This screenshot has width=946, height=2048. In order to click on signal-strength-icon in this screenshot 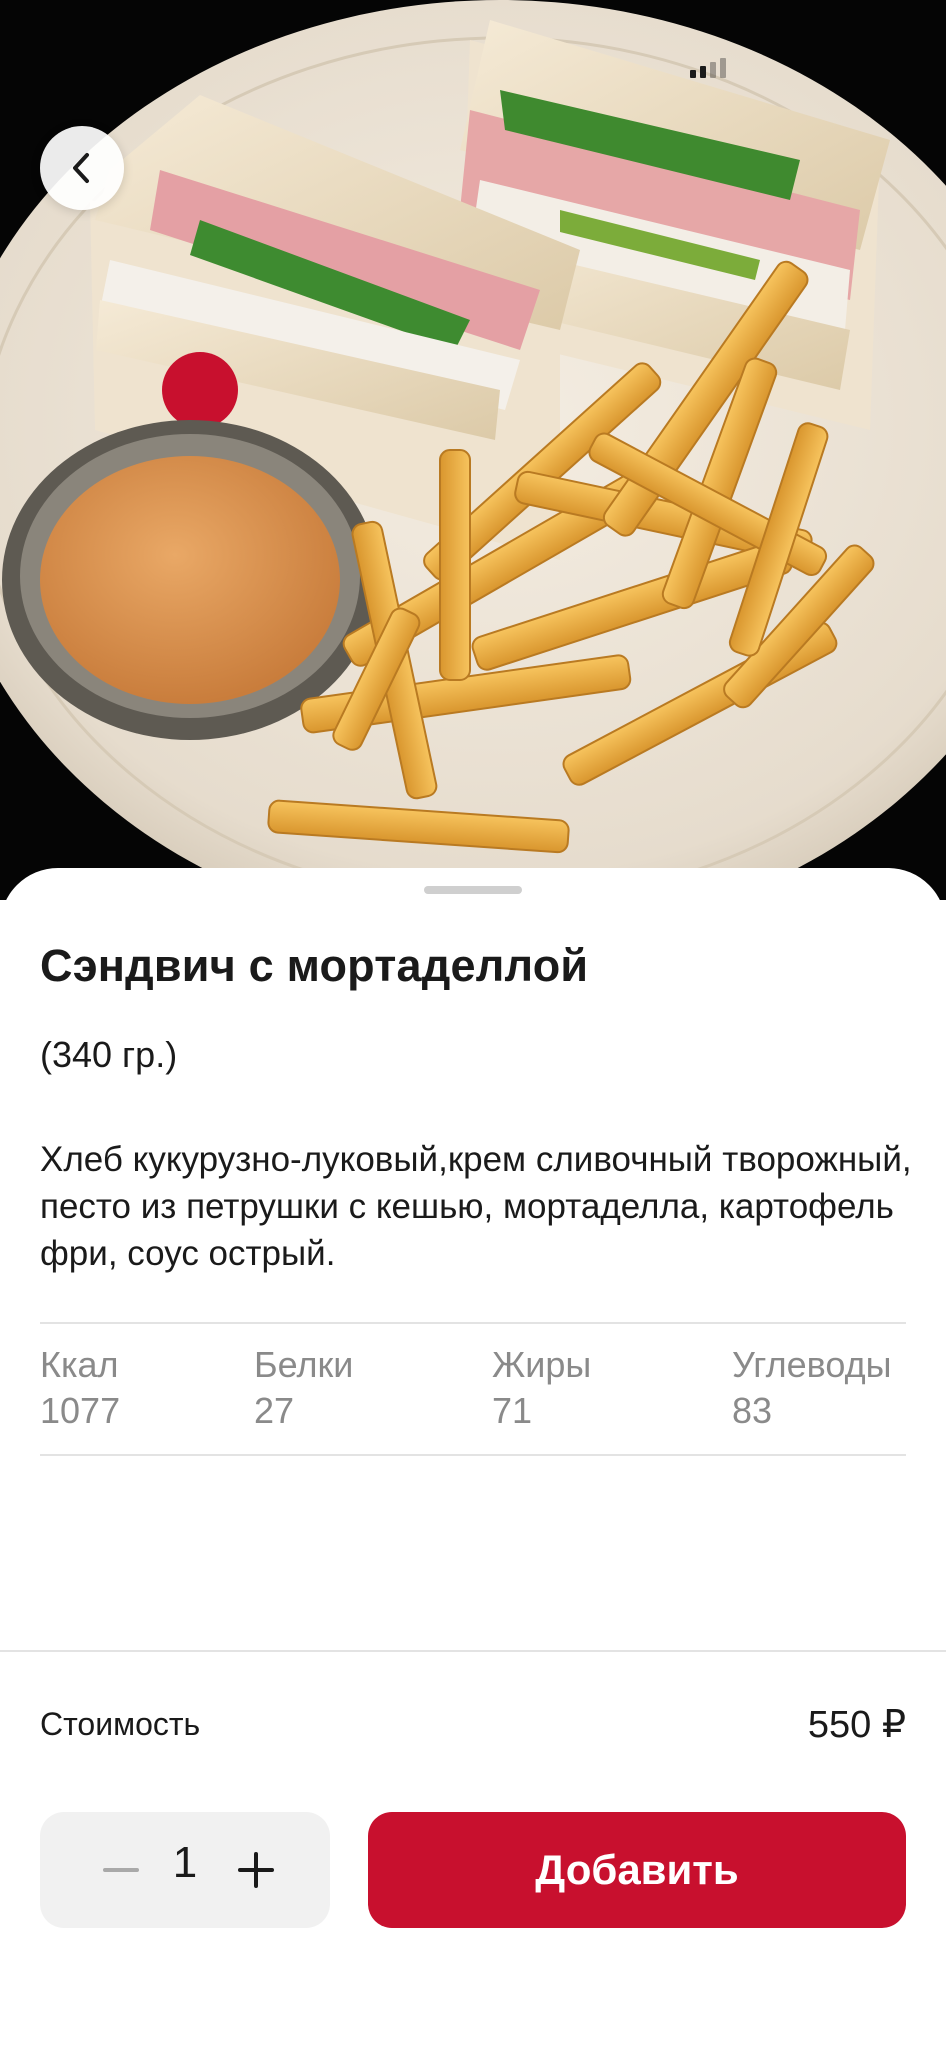, I will do `click(708, 68)`.